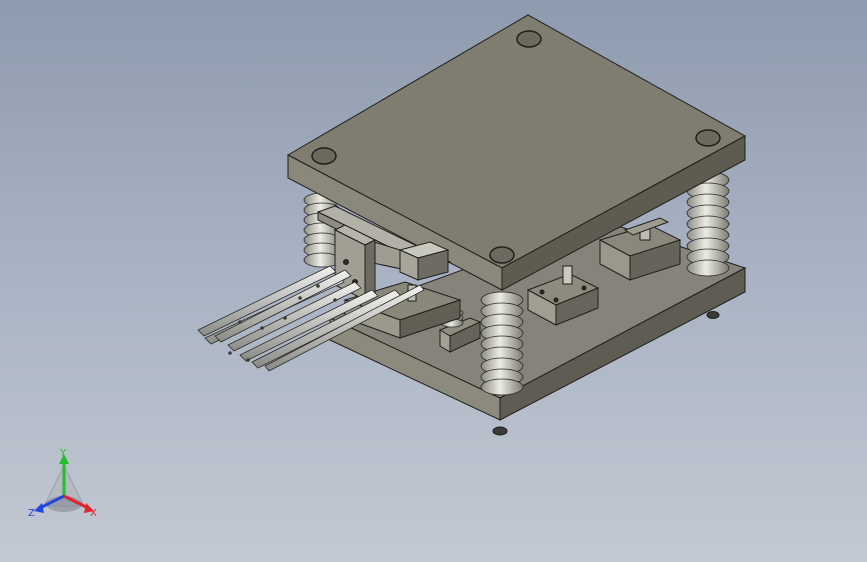  Describe the element at coordinates (93, 513) in the screenshot. I see `x-axis-label: X` at that location.